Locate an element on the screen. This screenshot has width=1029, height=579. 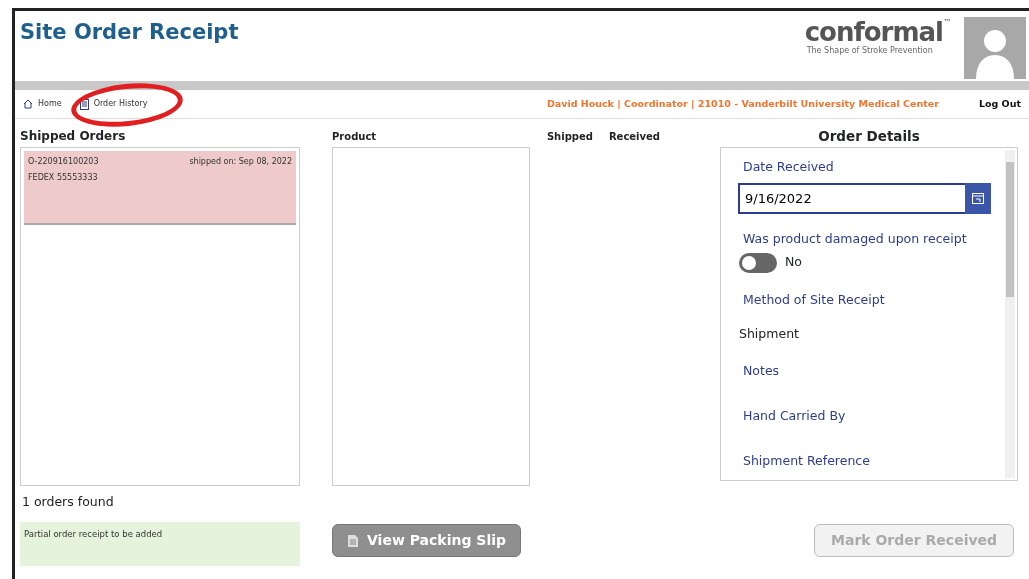
field-label: Notes is located at coordinates (762, 371).